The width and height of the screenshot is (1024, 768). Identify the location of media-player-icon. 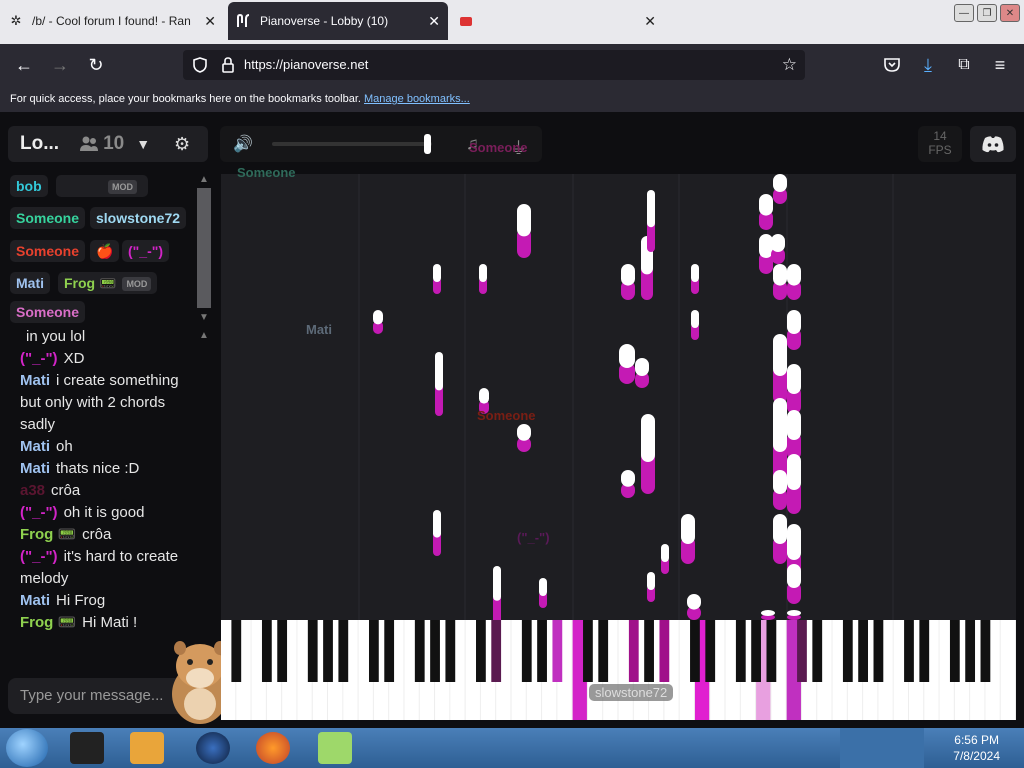
(147, 748).